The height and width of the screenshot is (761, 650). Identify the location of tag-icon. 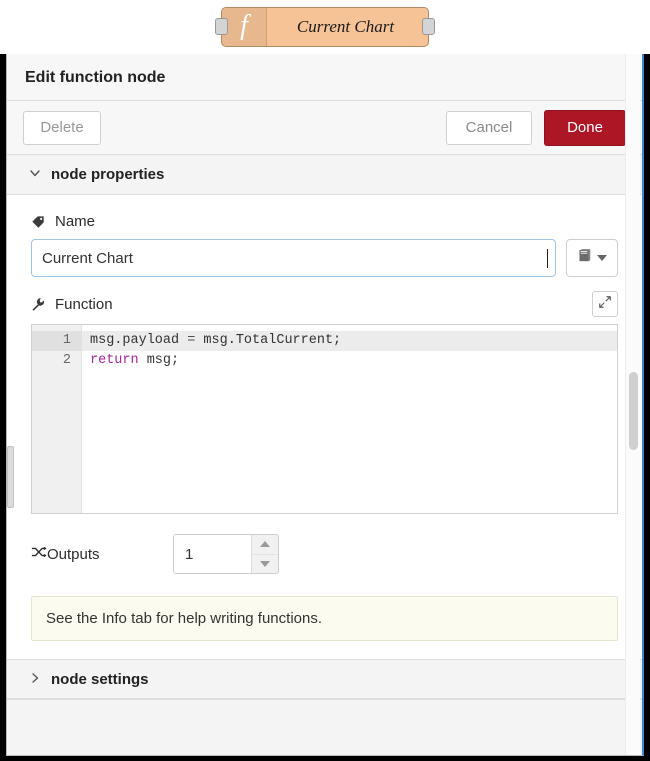
(40, 222).